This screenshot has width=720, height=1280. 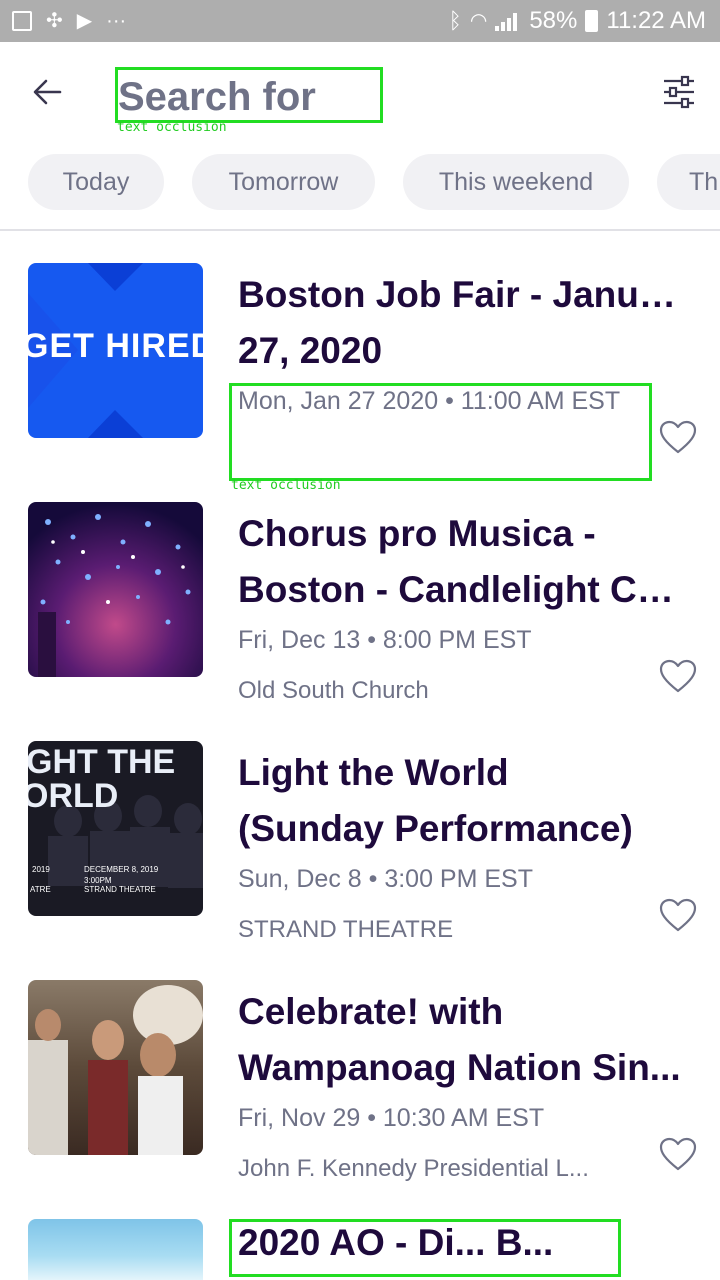 I want to click on status-right: ᛒ ◠ 58% 11:22 AM, so click(x=577, y=21).